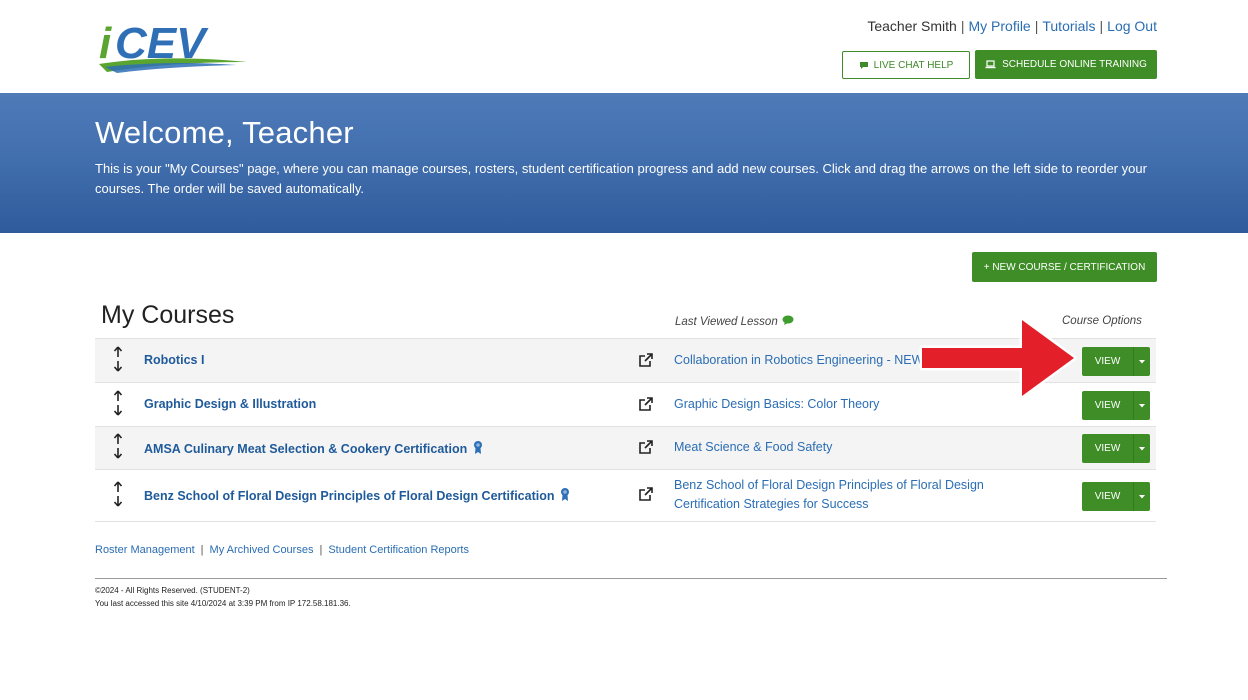 This screenshot has height=700, width=1248. I want to click on user-name: Teacher Smith, so click(912, 26).